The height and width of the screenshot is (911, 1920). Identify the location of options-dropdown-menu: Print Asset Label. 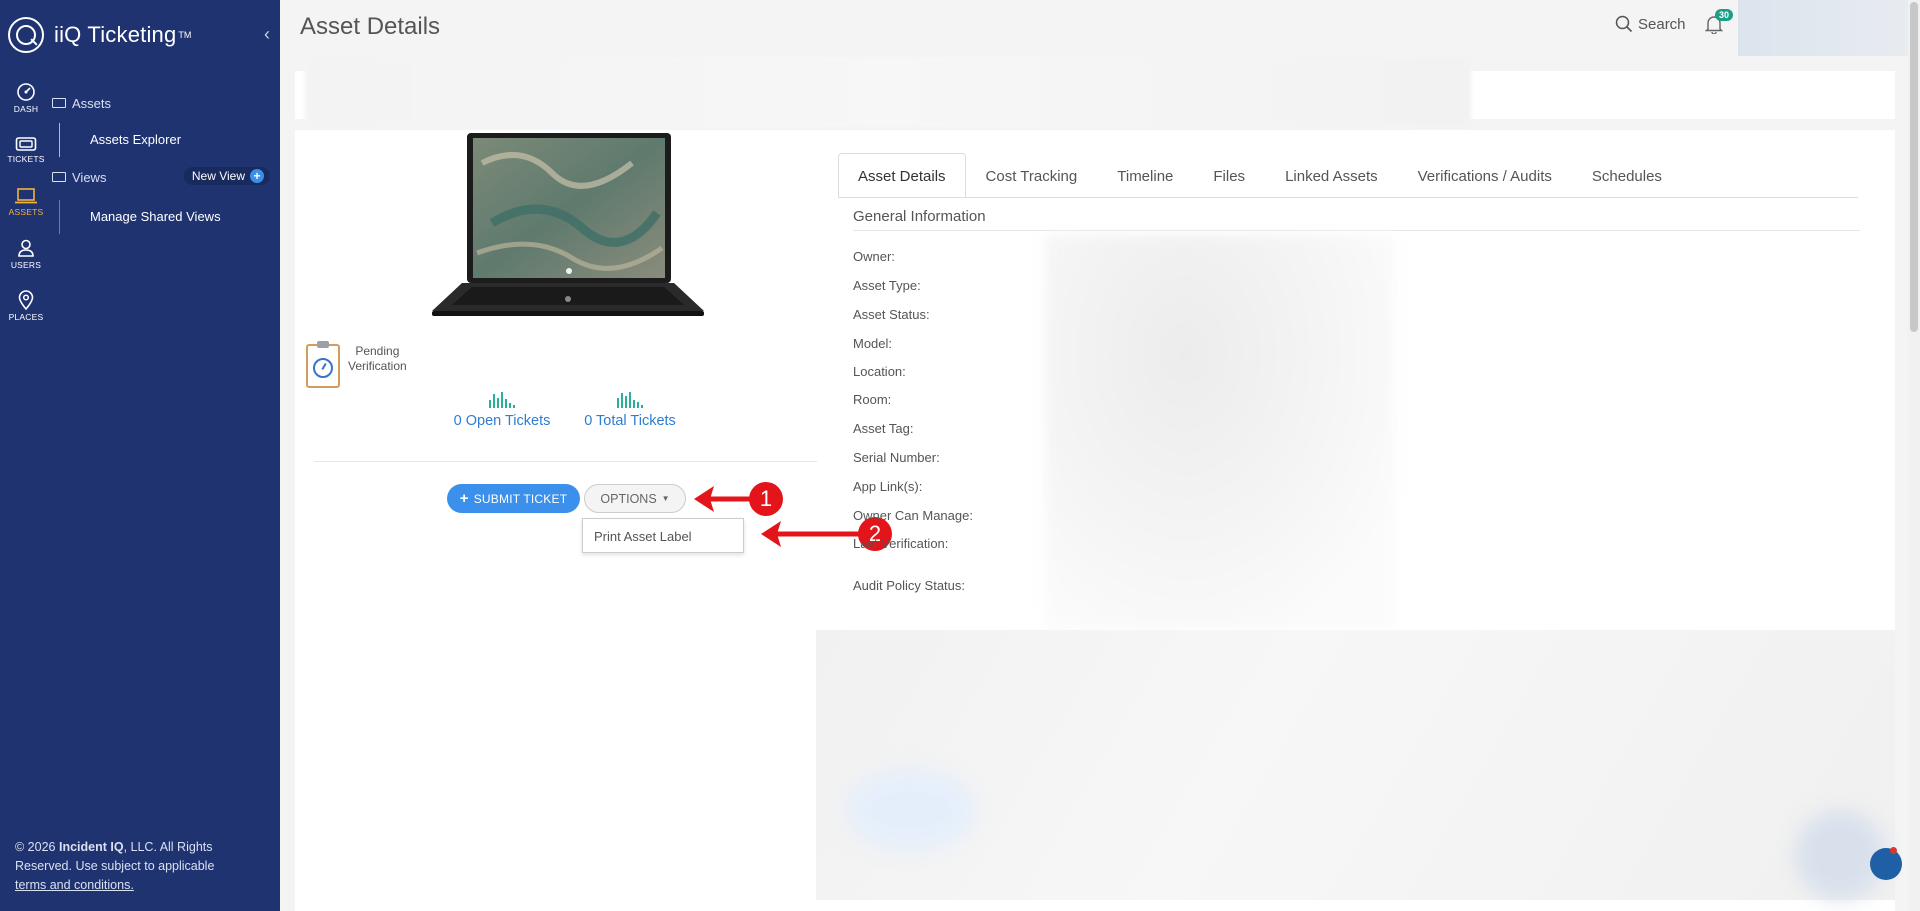
(663, 535).